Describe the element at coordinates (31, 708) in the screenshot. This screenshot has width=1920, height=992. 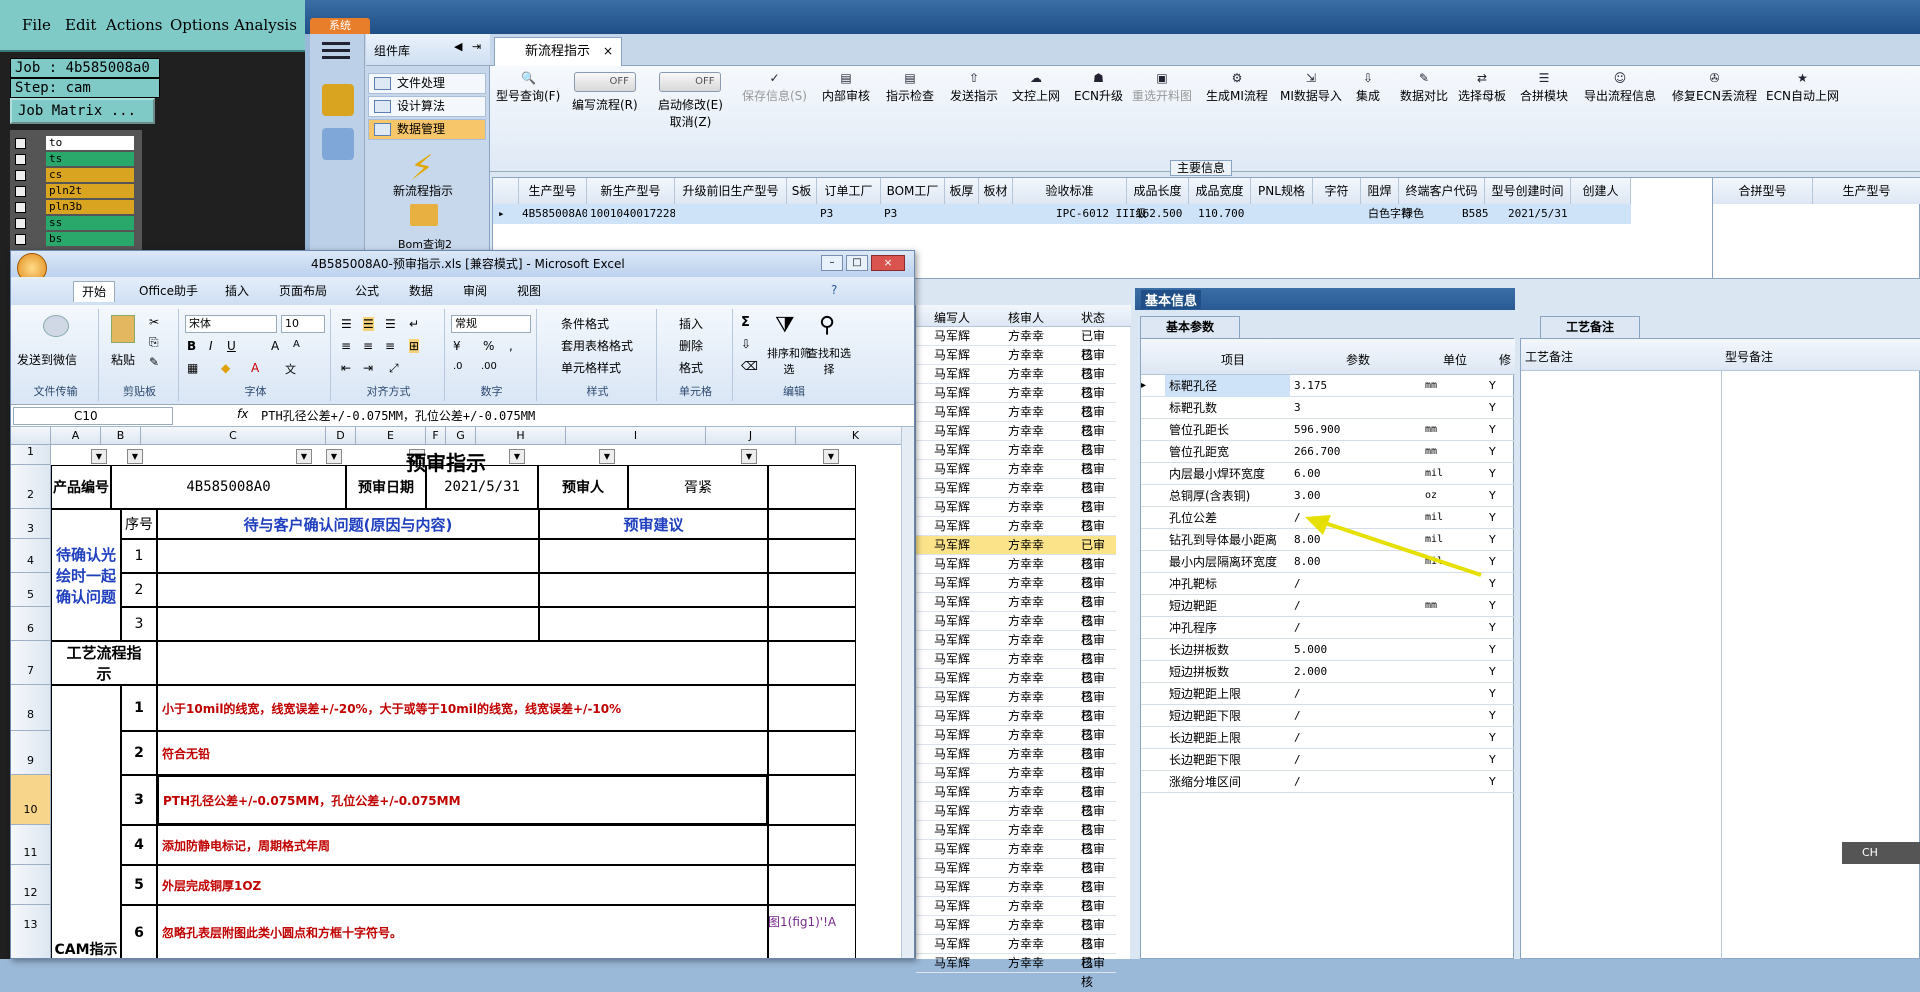
I see `row-header: 8` at that location.